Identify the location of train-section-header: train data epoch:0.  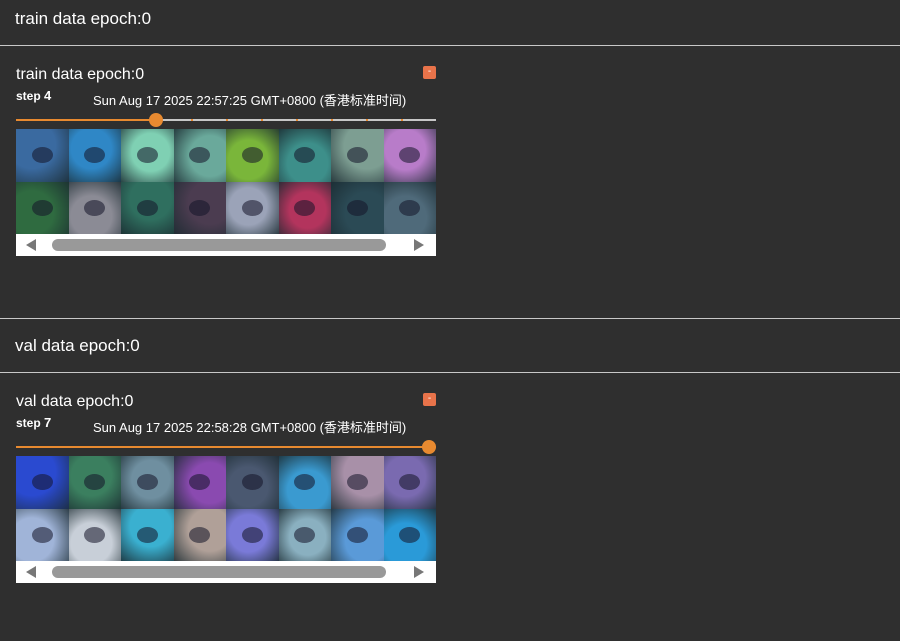
(450, 23).